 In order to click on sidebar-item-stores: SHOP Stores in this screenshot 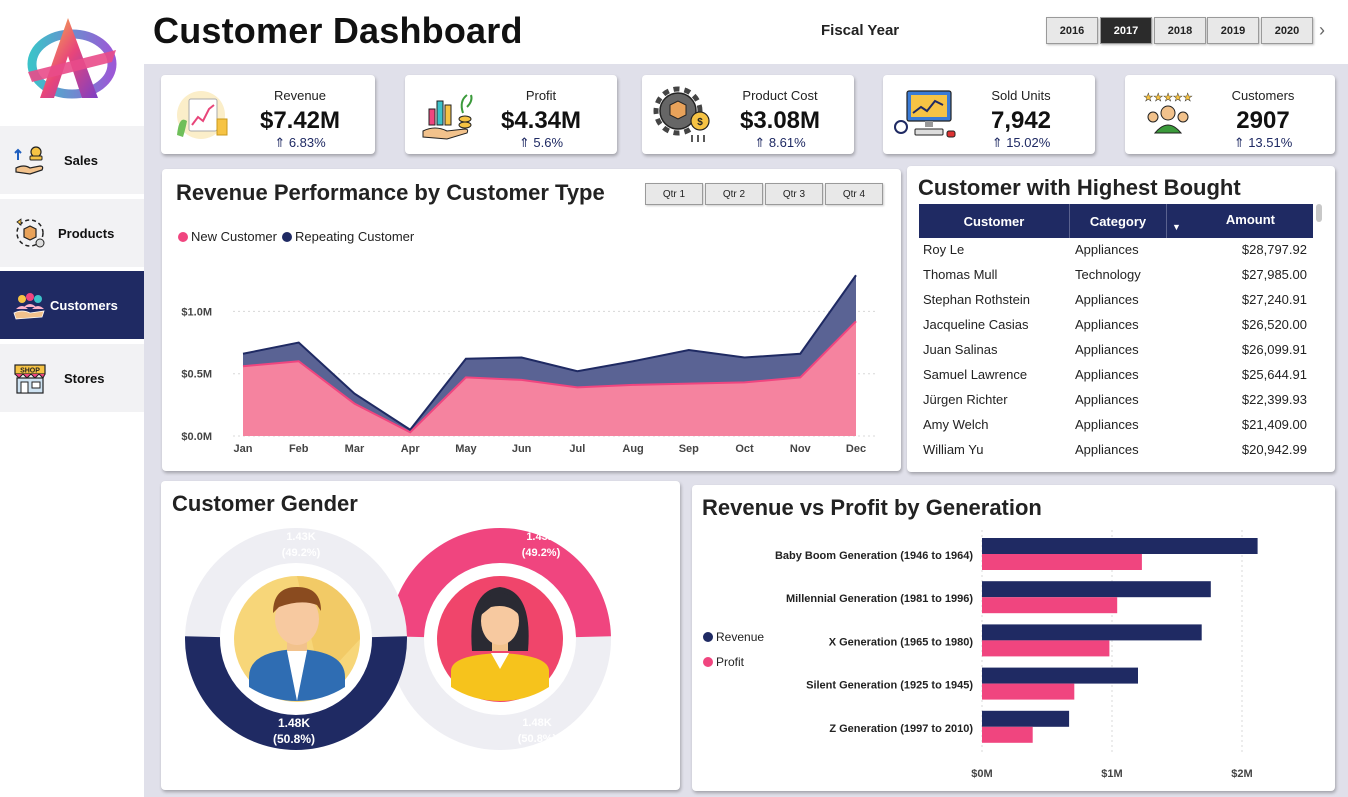, I will do `click(72, 378)`.